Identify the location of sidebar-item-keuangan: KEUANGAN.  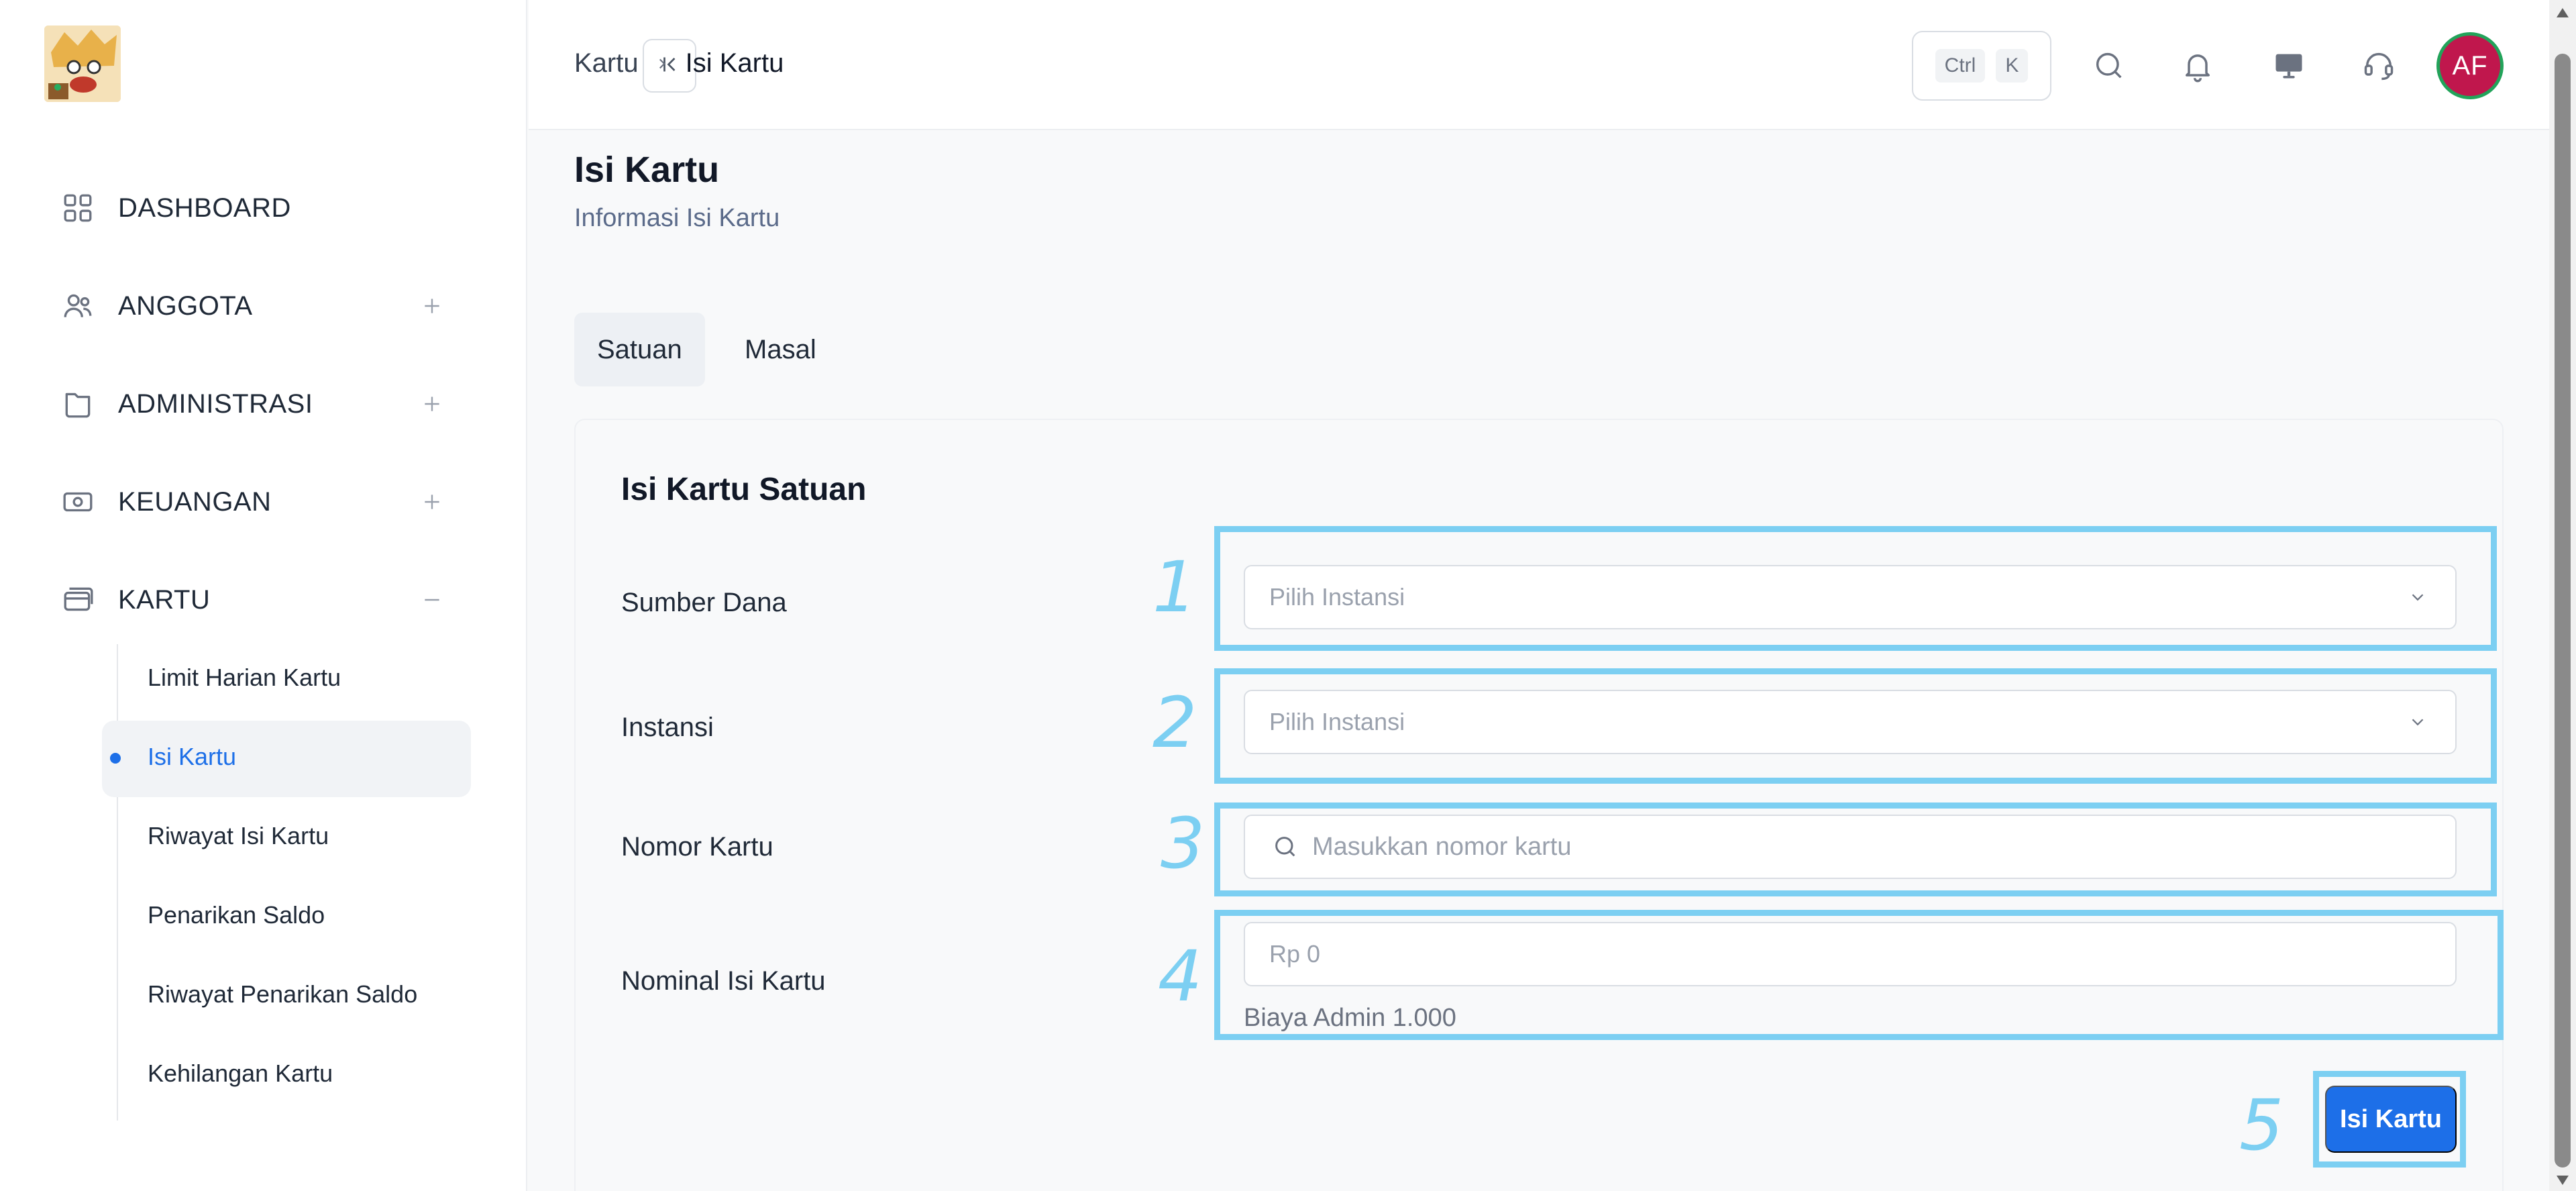
(260, 502).